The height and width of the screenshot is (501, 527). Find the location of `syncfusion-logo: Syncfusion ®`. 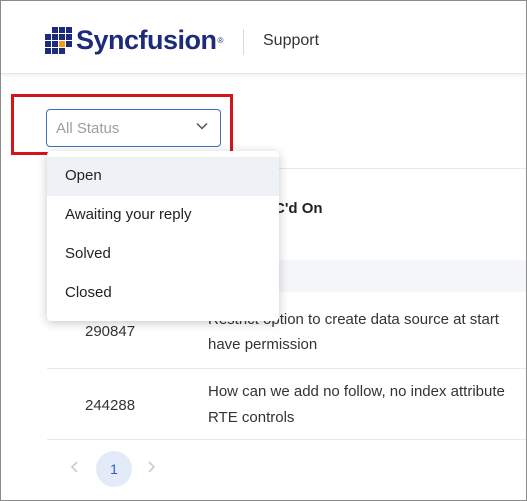

syncfusion-logo: Syncfusion ® is located at coordinates (134, 40).